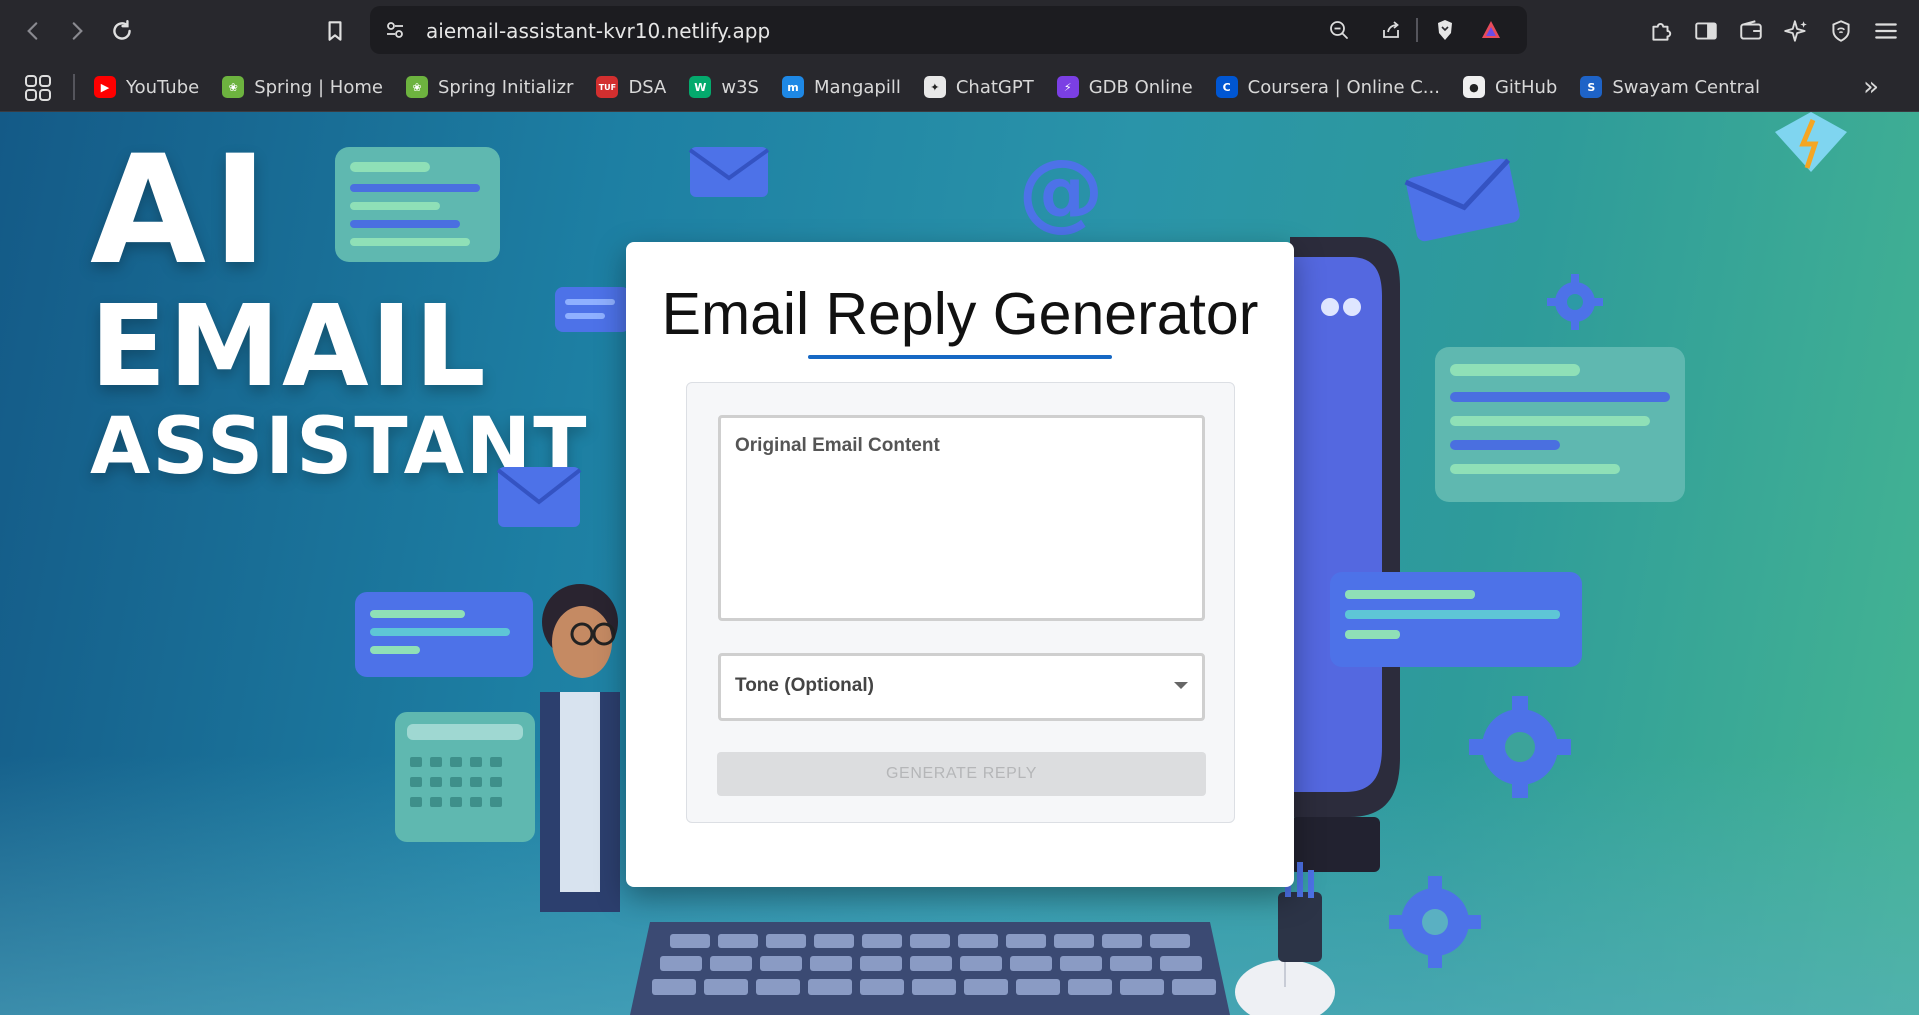  What do you see at coordinates (607, 87) in the screenshot?
I see `tuf-icon: TUF` at bounding box center [607, 87].